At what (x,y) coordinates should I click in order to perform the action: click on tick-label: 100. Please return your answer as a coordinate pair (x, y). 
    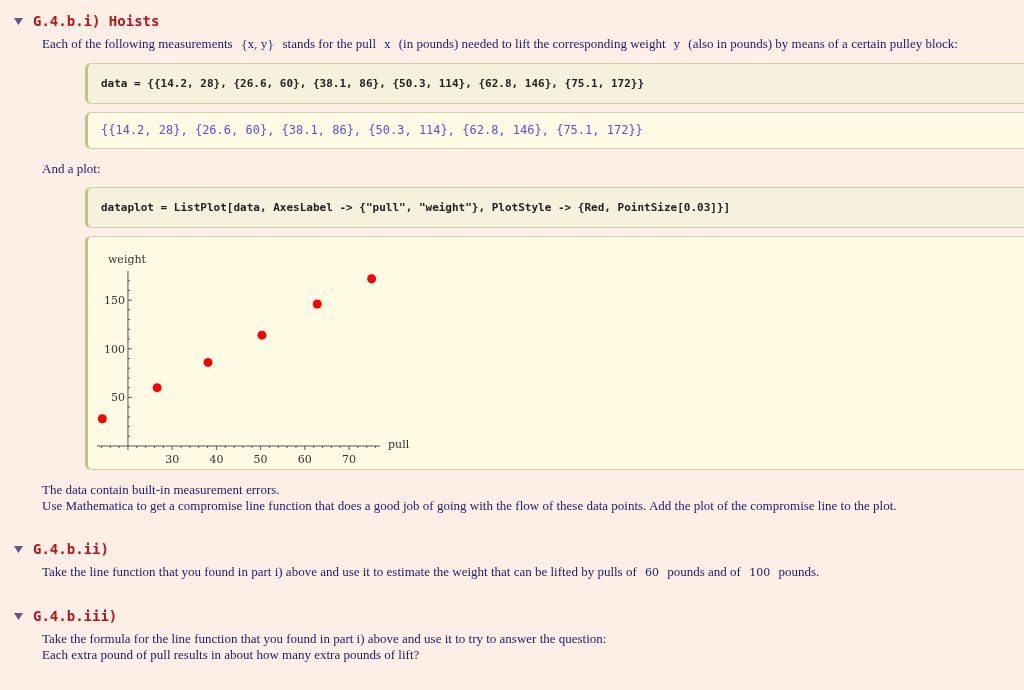
    Looking at the image, I should click on (114, 349).